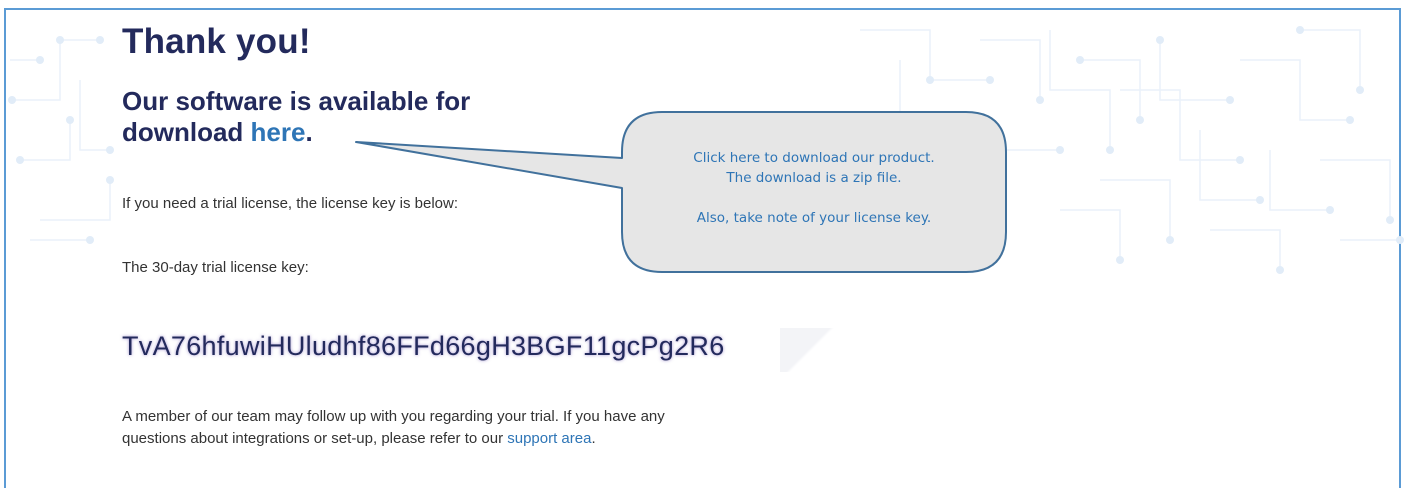 Image resolution: width=1407 pixels, height=488 pixels. Describe the element at coordinates (278, 132) in the screenshot. I see `download-here-link: here` at that location.